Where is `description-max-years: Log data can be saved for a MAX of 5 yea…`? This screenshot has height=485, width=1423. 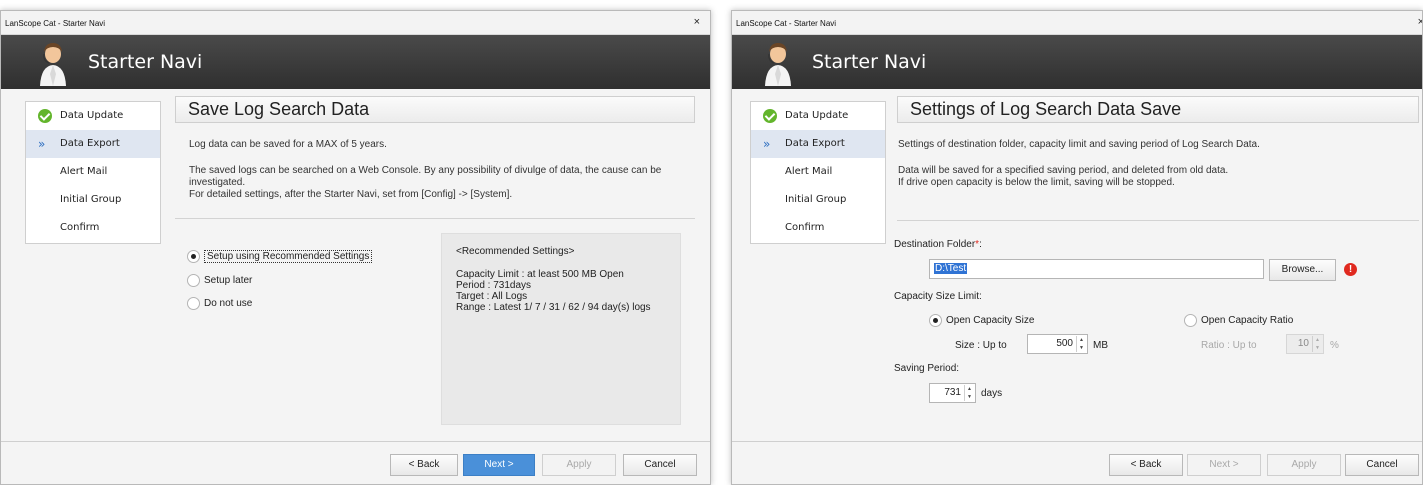 description-max-years: Log data can be saved for a MAX of 5 yea… is located at coordinates (288, 144).